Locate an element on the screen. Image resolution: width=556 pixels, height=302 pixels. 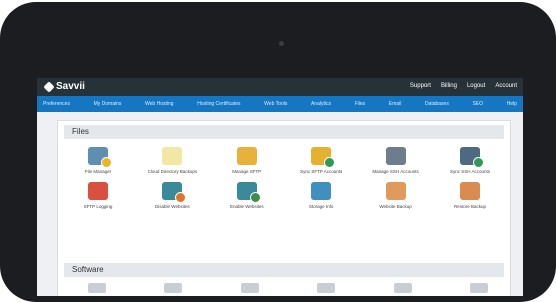
brand-name: Savvii is located at coordinates (70, 86).